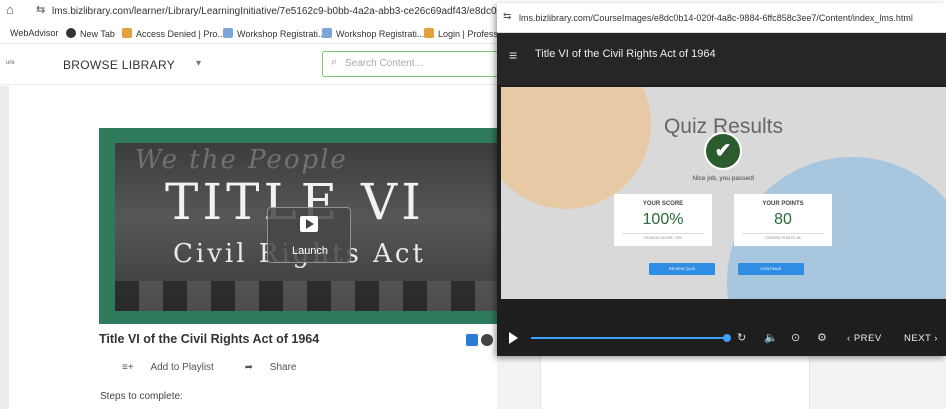 This screenshot has width=946, height=409. What do you see at coordinates (141, 396) in the screenshot?
I see `steps-label: Steps to complete:` at bounding box center [141, 396].